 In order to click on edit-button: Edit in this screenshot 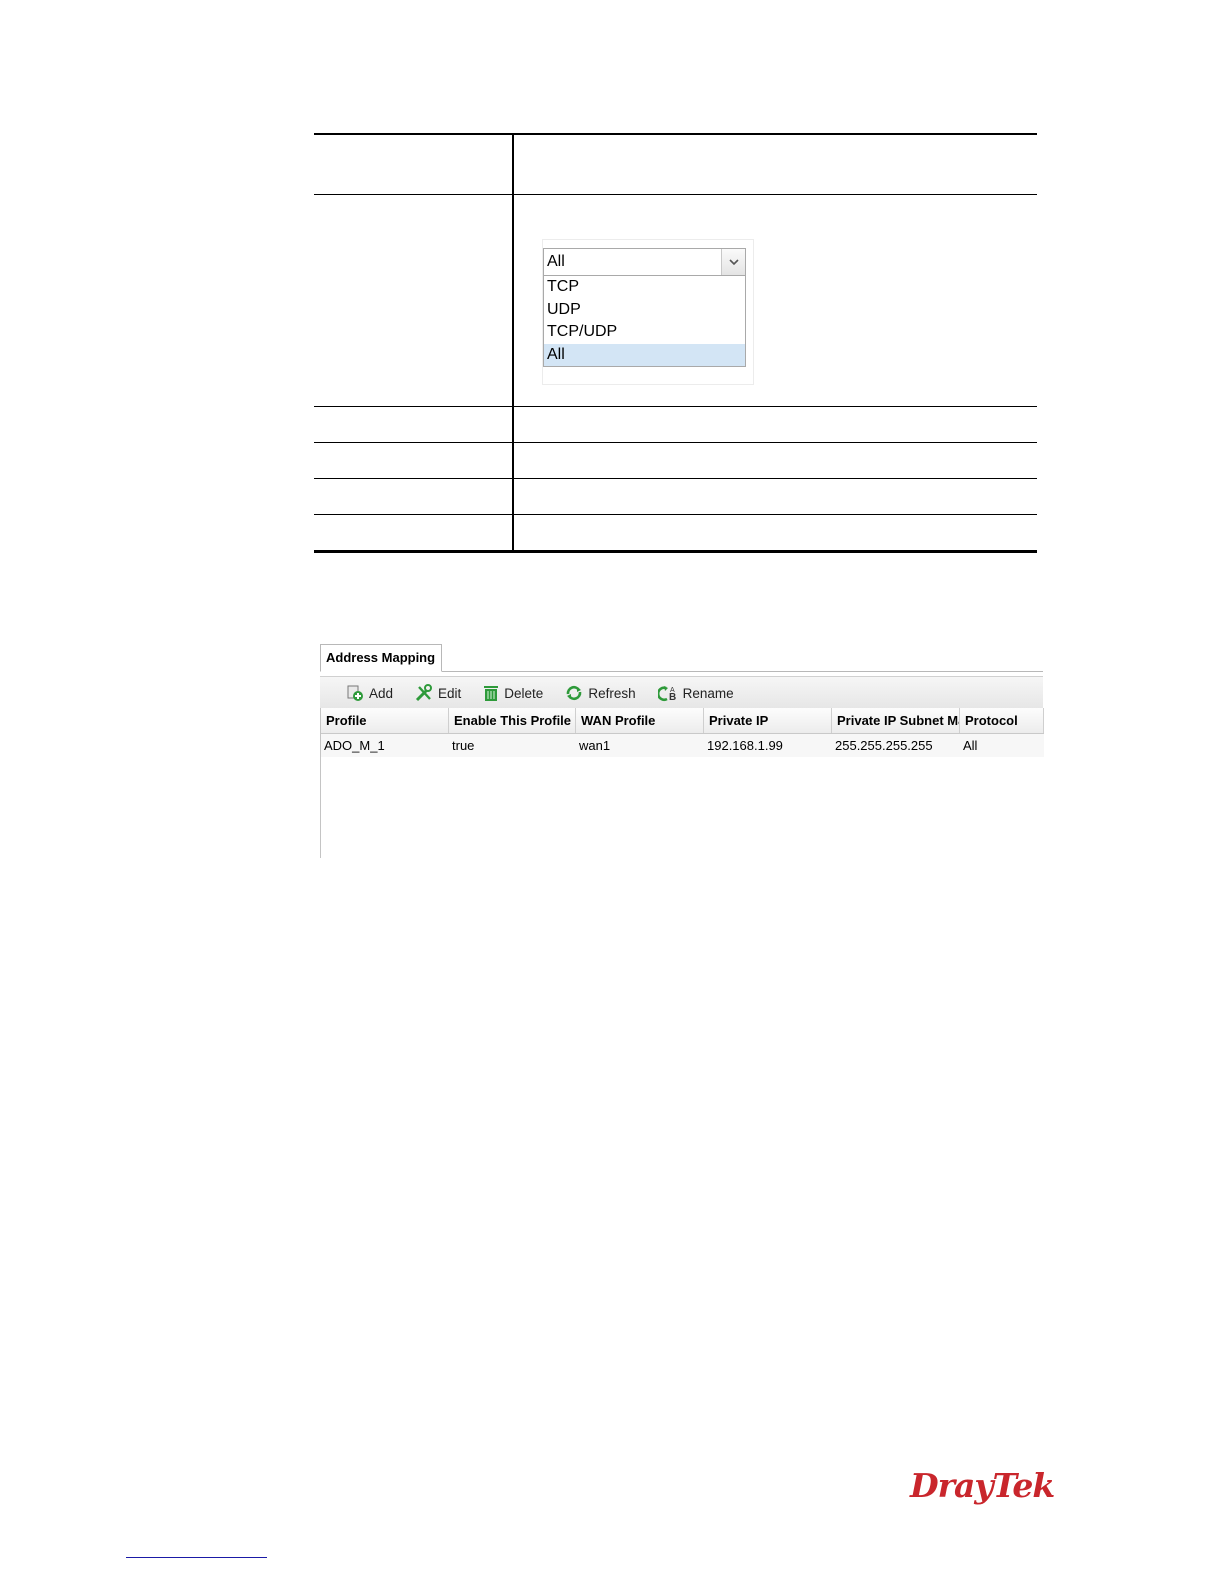, I will do `click(438, 693)`.